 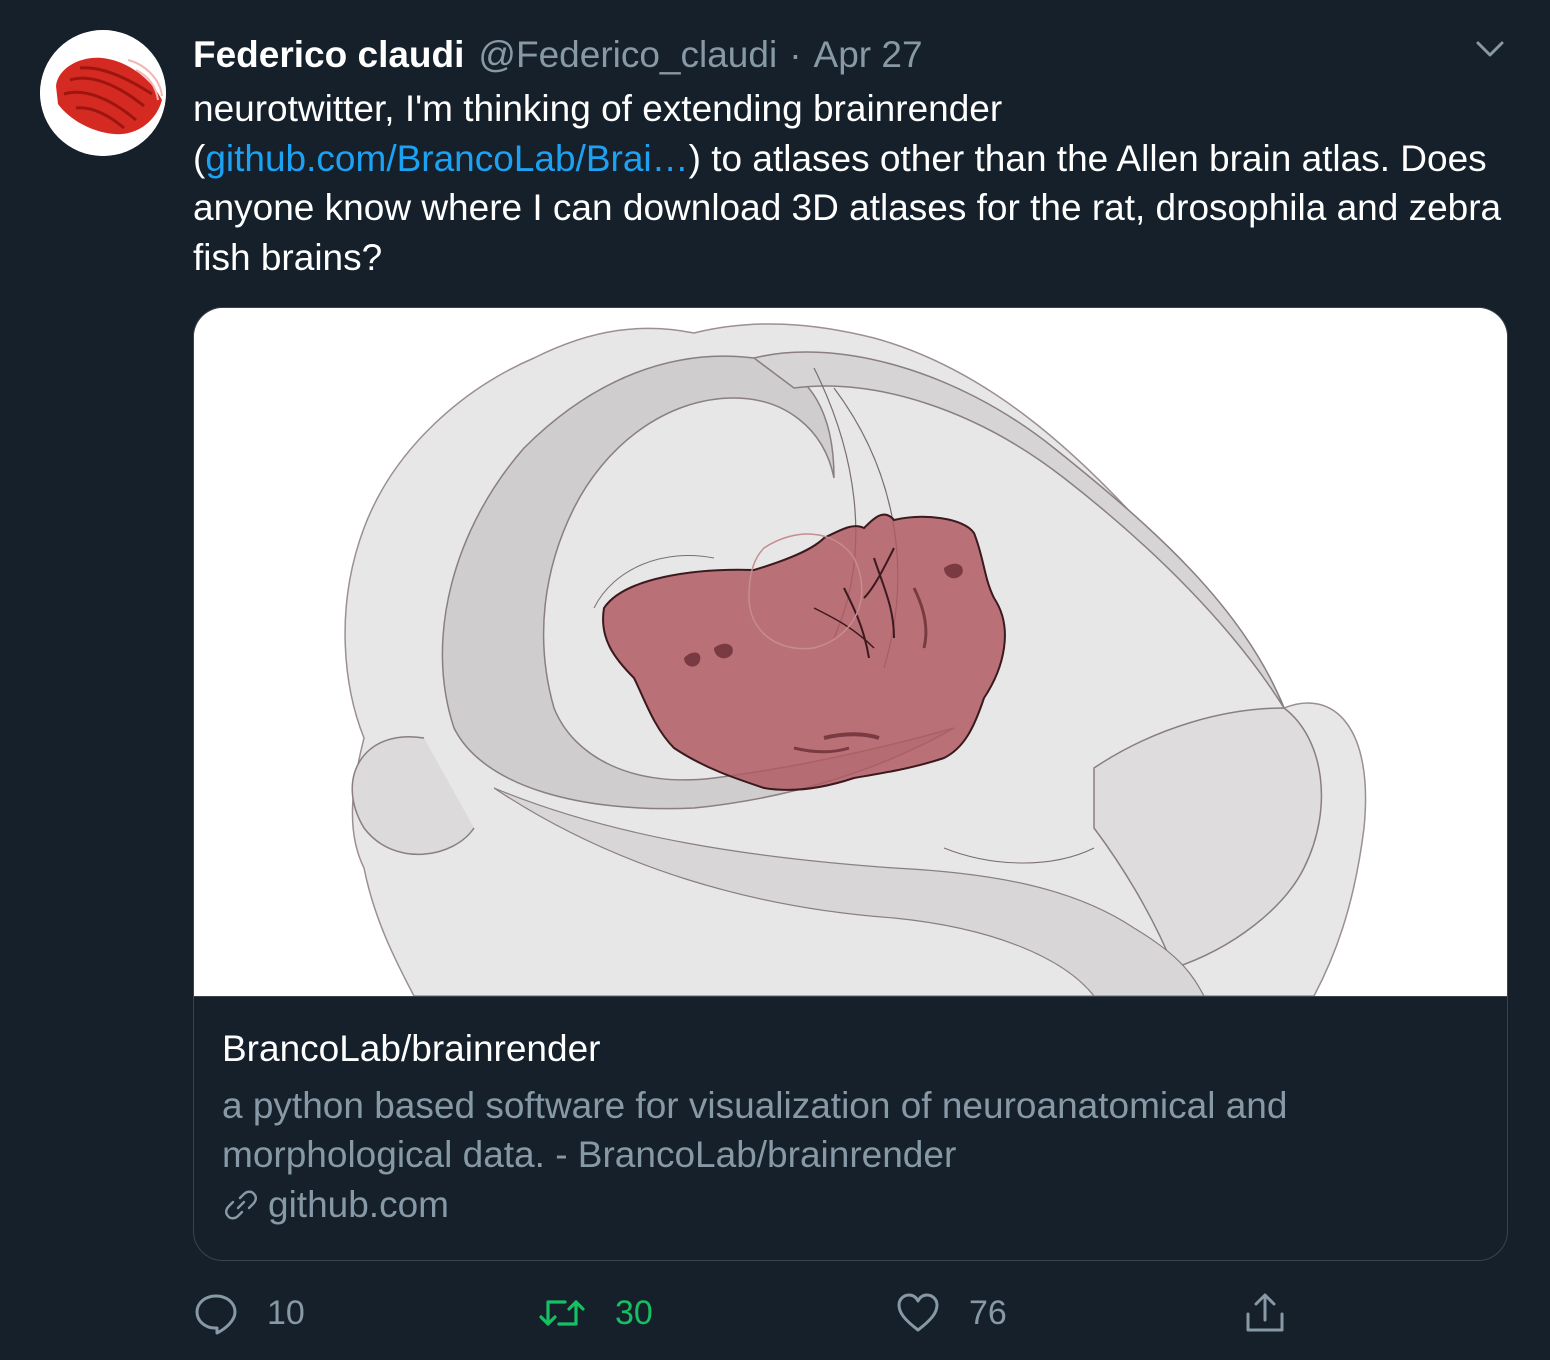 I want to click on share-icon, so click(x=1265, y=1312).